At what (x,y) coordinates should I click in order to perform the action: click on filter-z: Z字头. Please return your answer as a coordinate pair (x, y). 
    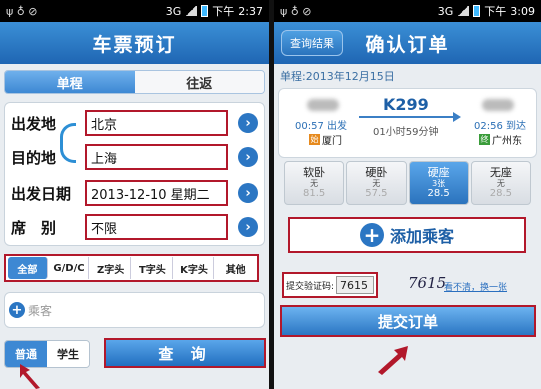
    Looking at the image, I should click on (111, 268).